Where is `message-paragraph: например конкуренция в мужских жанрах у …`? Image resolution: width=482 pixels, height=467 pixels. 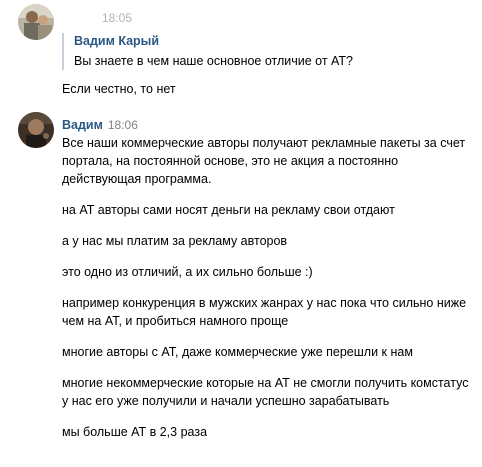 message-paragraph: например конкуренция в мужских жанрах у … is located at coordinates (264, 312).